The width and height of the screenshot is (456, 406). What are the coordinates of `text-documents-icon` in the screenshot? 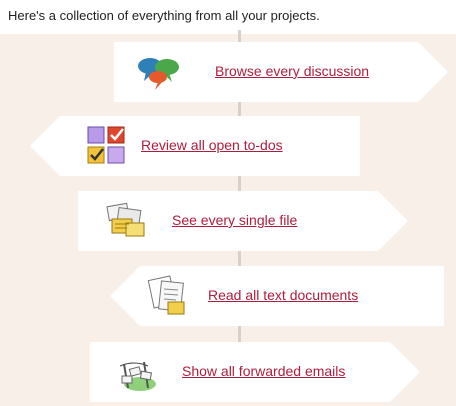 It's located at (166, 295).